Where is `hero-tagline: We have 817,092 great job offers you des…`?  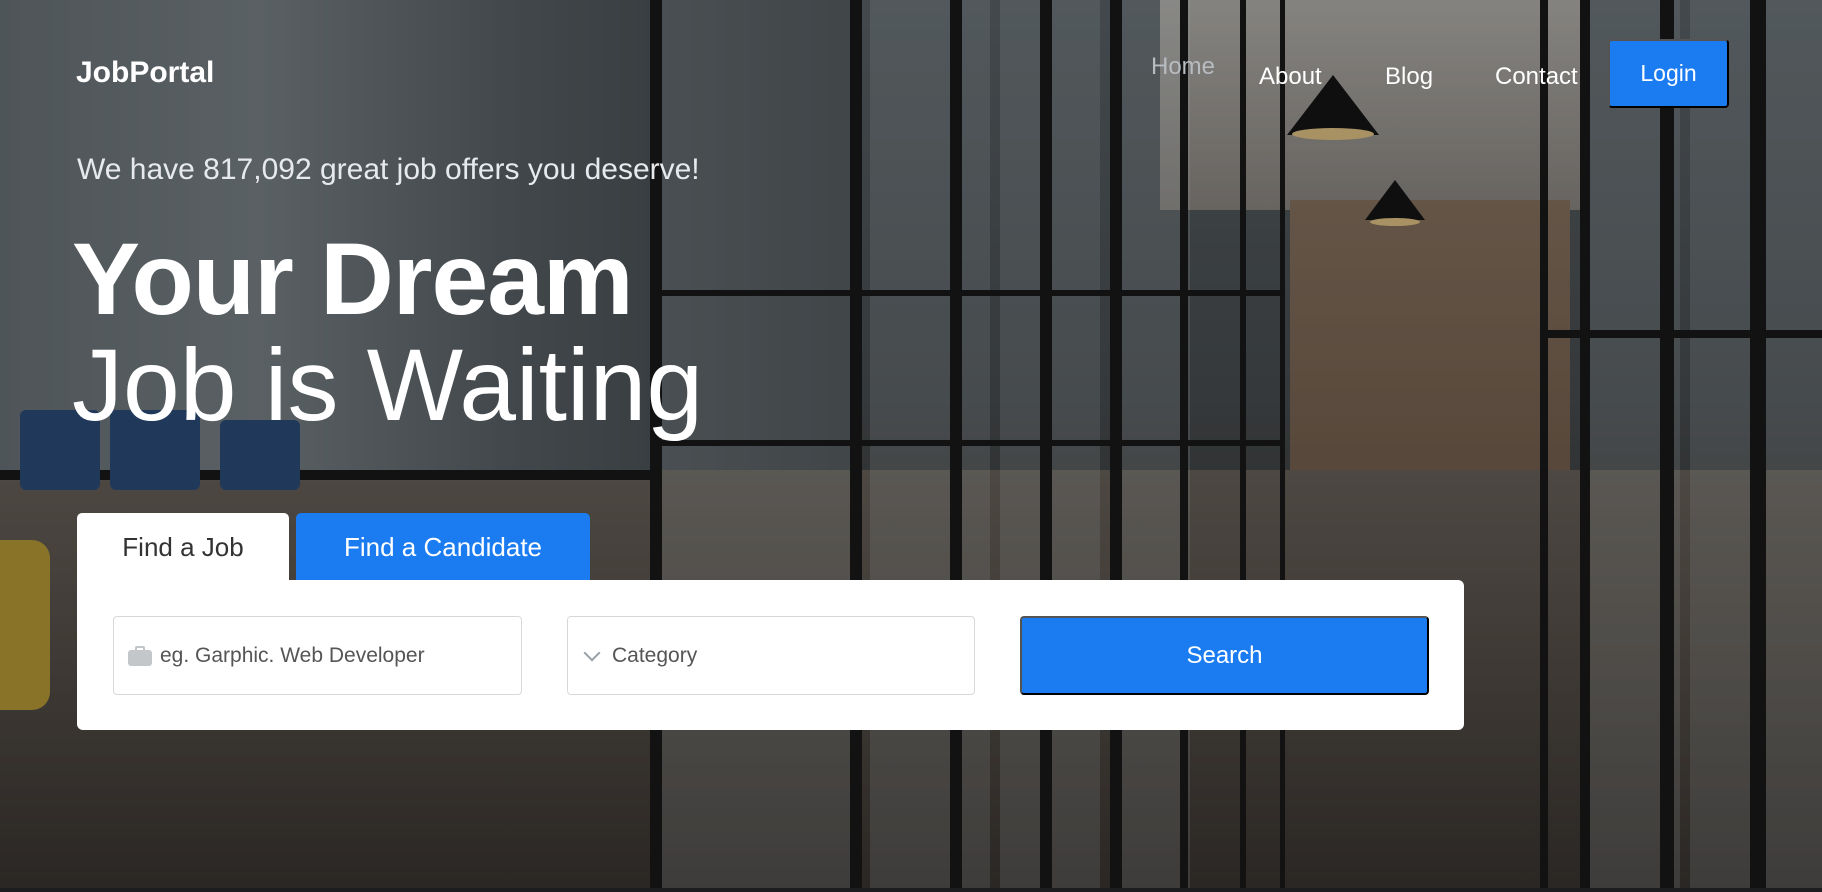 hero-tagline: We have 817,092 great job offers you des… is located at coordinates (388, 169).